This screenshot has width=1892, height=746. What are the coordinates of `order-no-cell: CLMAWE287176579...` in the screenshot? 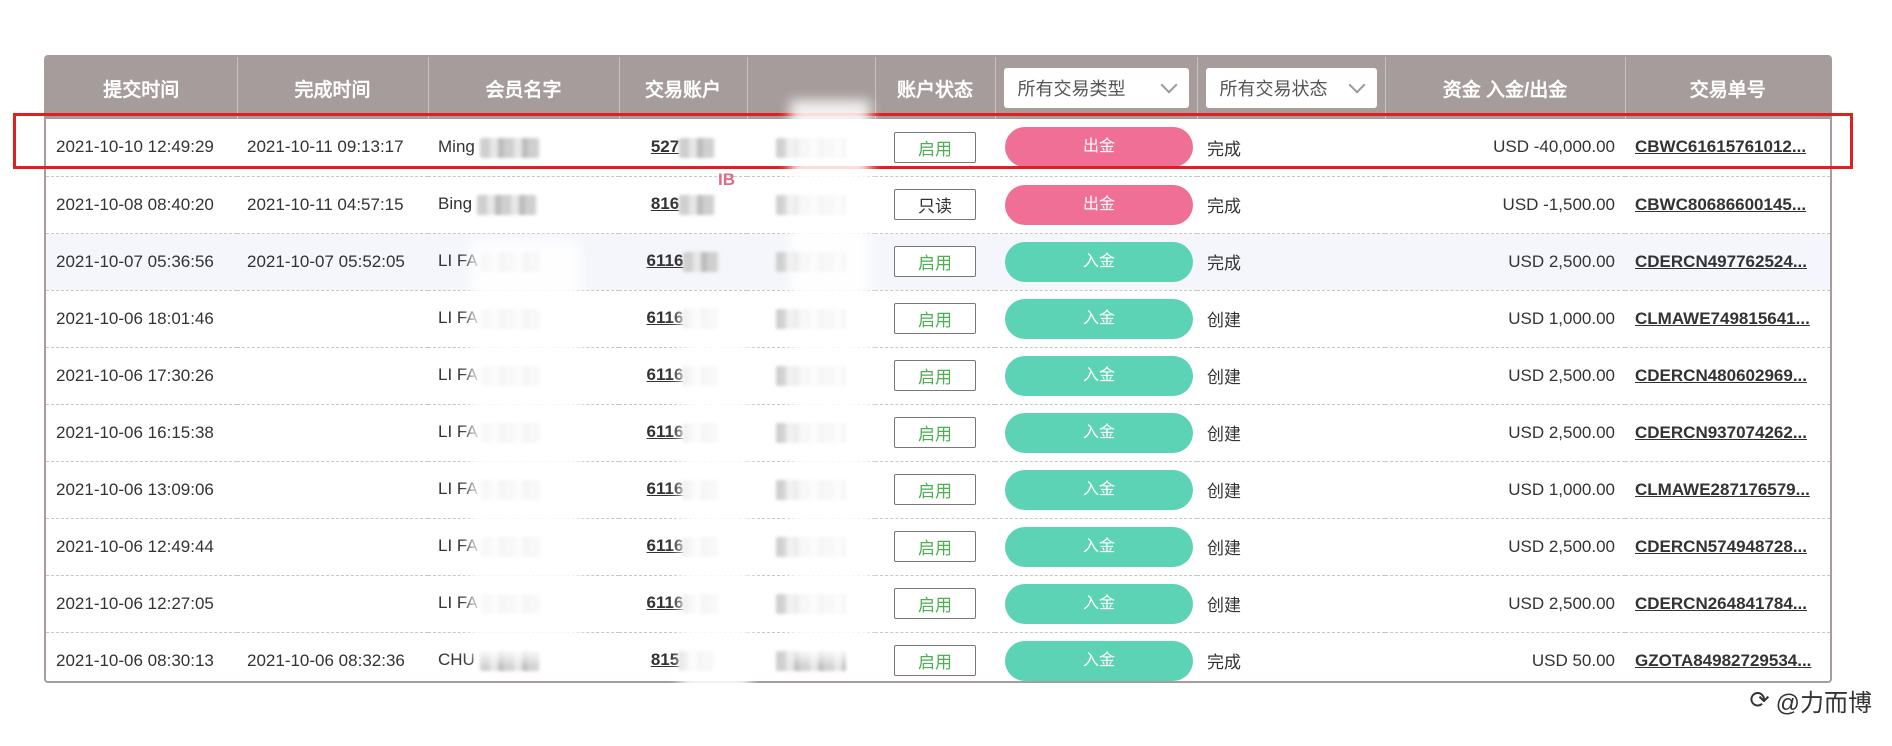 It's located at (1727, 489).